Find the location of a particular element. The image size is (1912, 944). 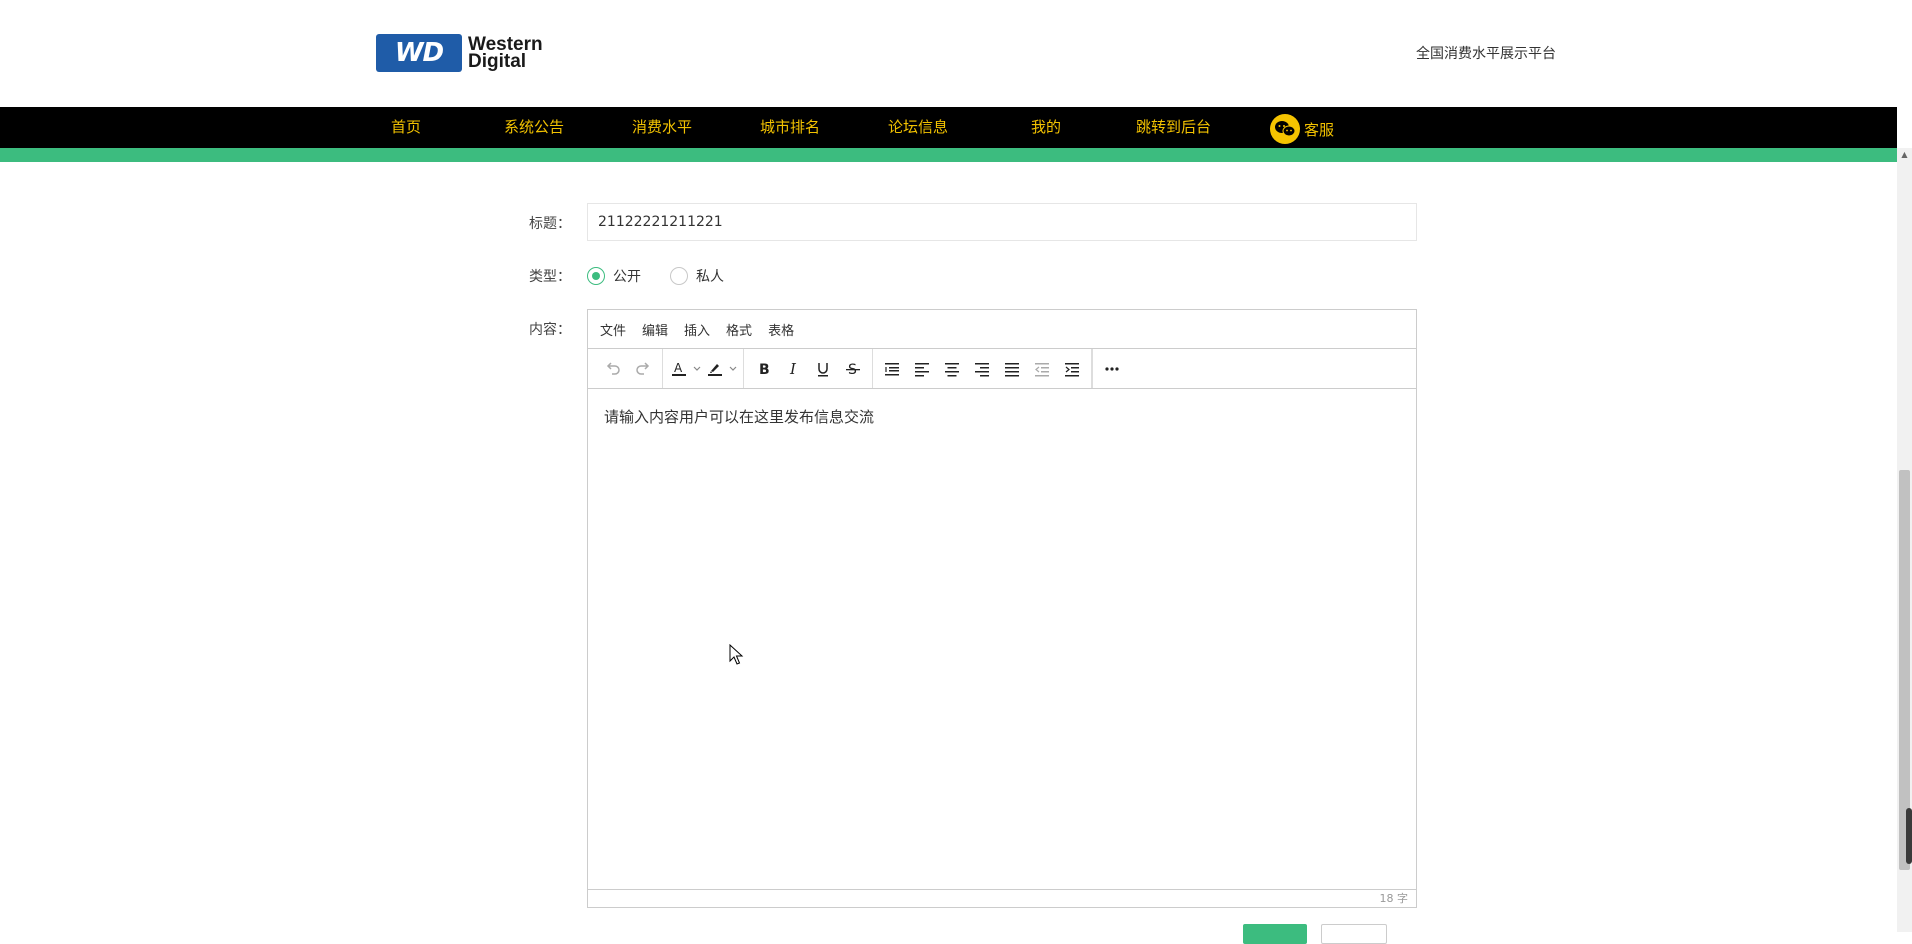

type-radio-public: 公开 is located at coordinates (614, 276).